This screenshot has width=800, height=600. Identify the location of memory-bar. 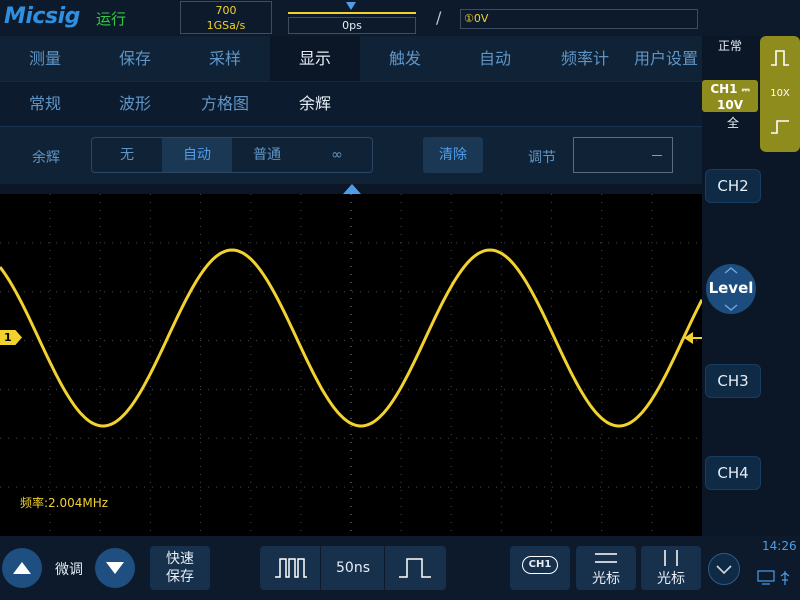
(352, 13).